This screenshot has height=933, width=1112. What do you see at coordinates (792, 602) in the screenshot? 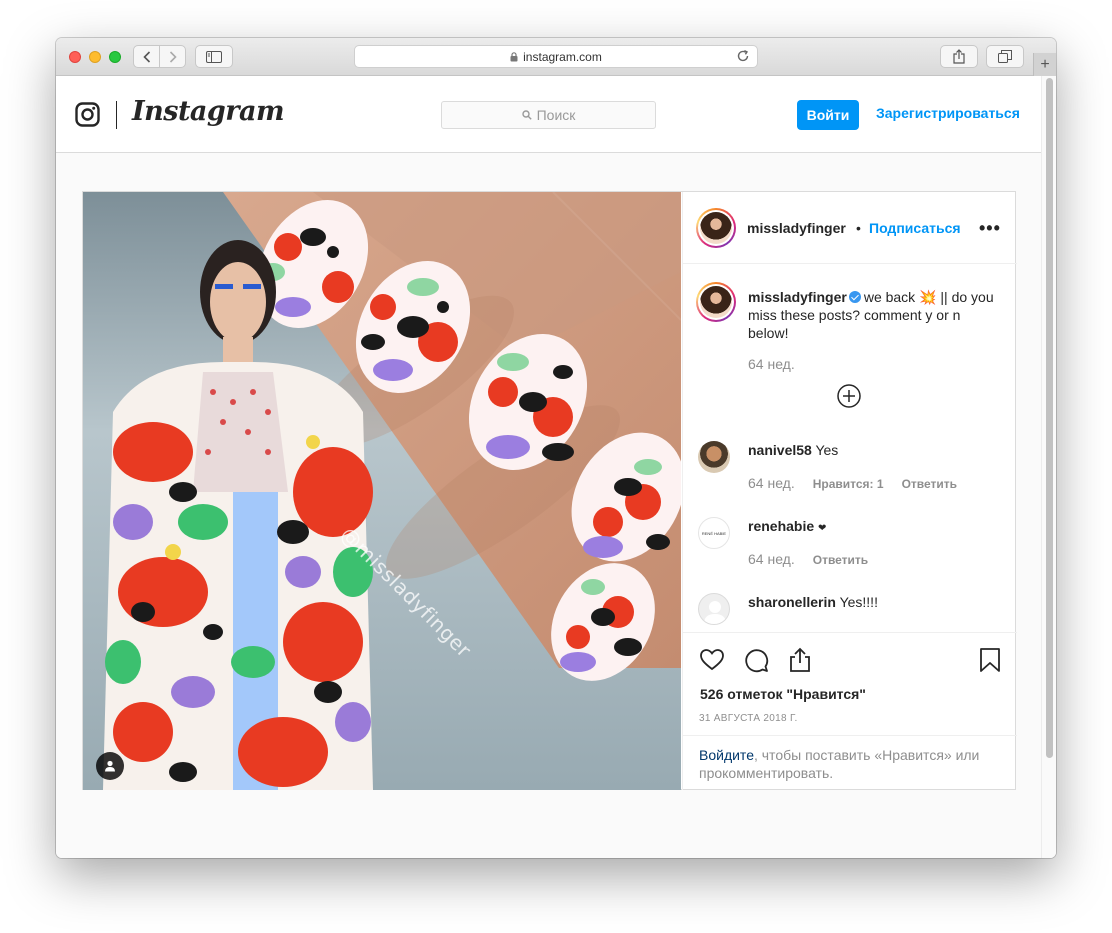
I see `comment-username: sharonellerin` at bounding box center [792, 602].